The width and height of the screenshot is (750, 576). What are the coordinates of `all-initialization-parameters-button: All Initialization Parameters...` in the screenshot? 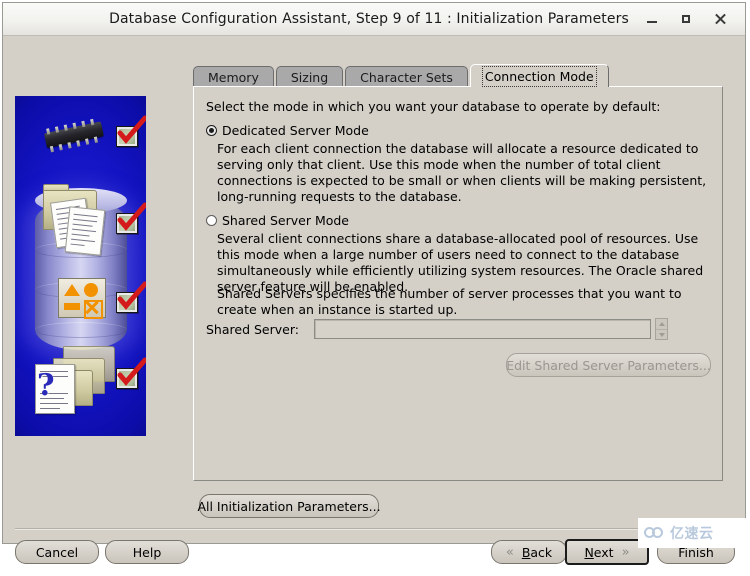 It's located at (289, 506).